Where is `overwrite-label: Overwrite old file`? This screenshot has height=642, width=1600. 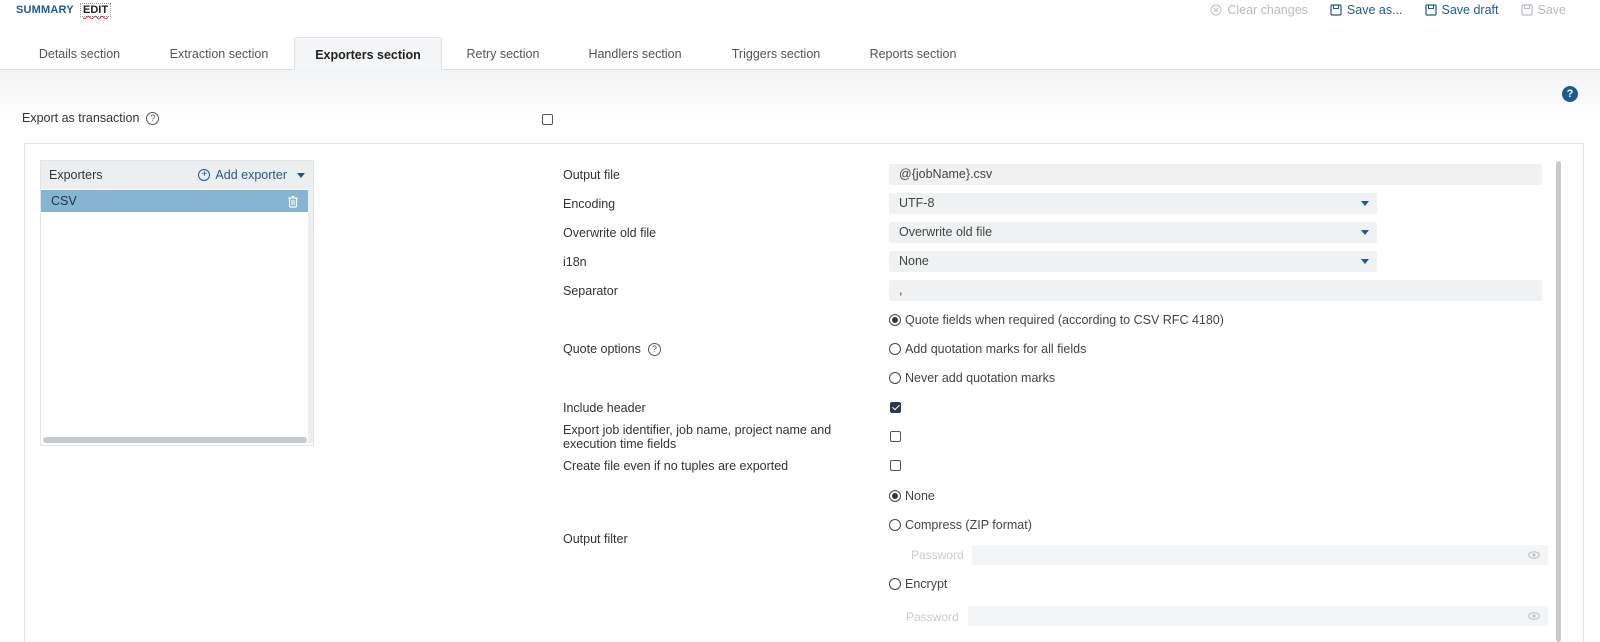
overwrite-label: Overwrite old file is located at coordinates (610, 233).